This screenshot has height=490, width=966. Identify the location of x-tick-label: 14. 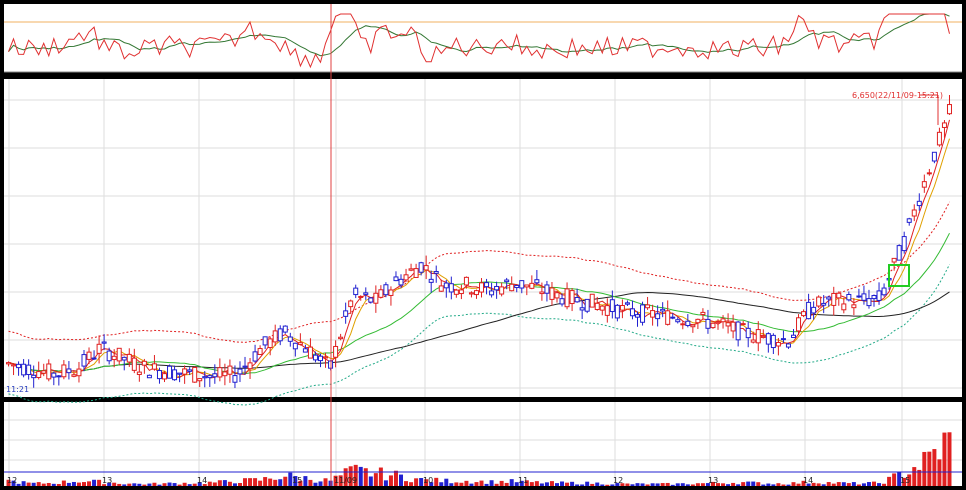
(808, 480).